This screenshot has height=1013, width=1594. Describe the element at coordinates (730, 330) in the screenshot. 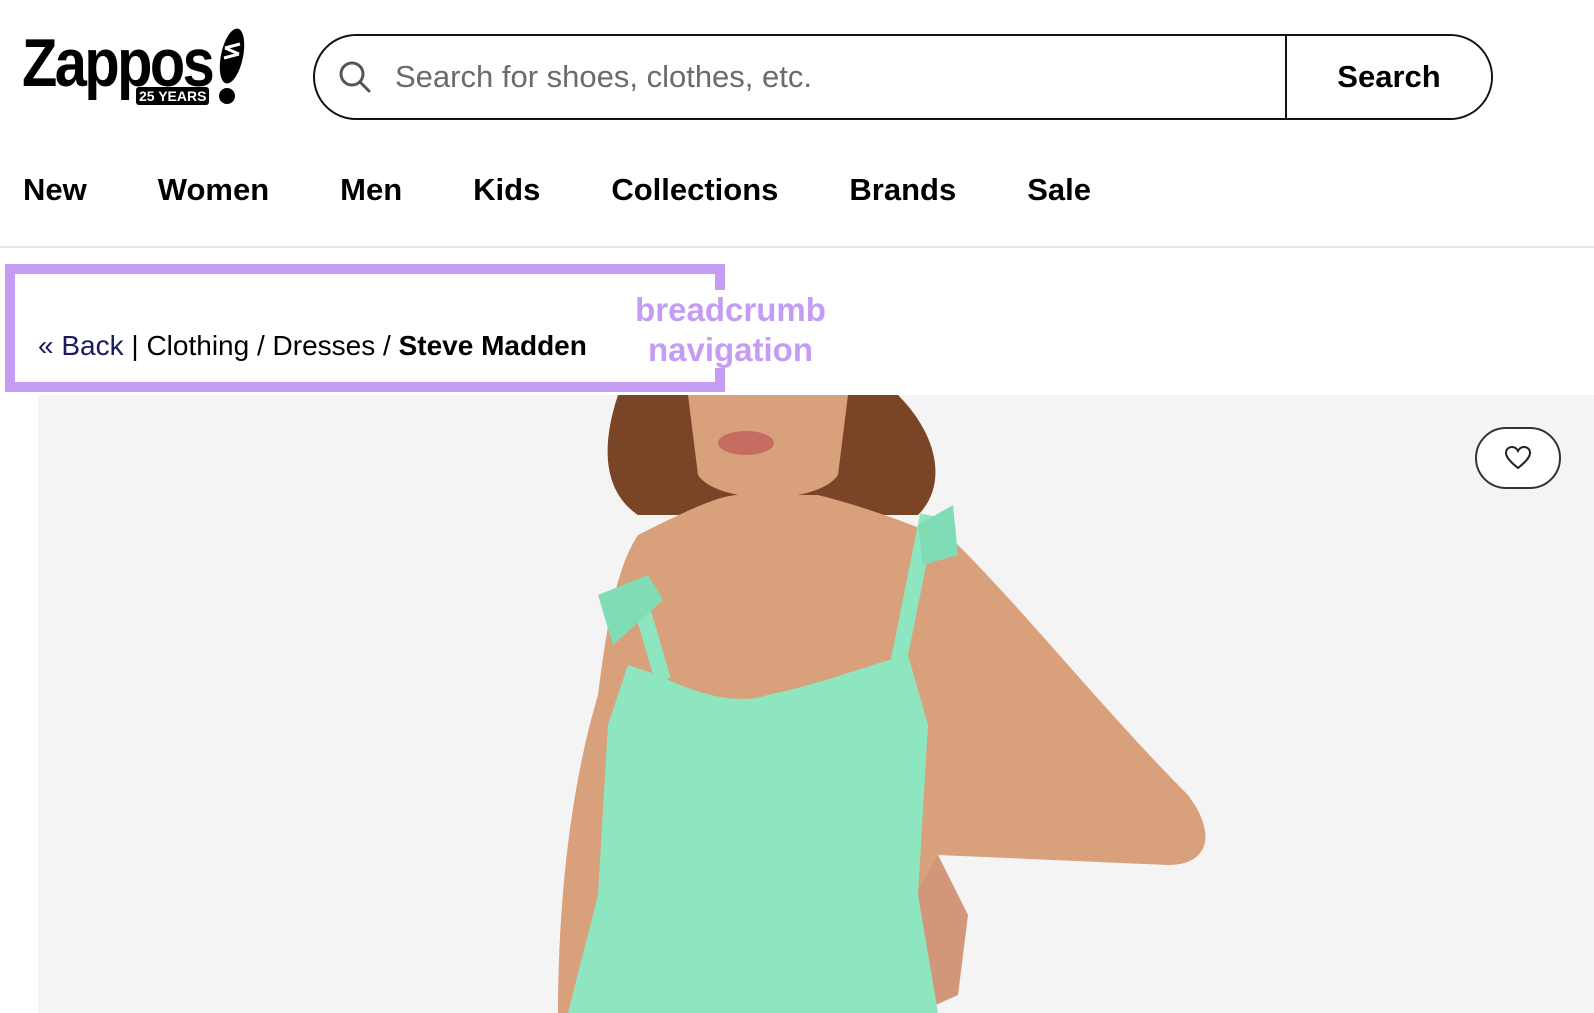

I see `annotation-label: breadcrumb navigation` at that location.